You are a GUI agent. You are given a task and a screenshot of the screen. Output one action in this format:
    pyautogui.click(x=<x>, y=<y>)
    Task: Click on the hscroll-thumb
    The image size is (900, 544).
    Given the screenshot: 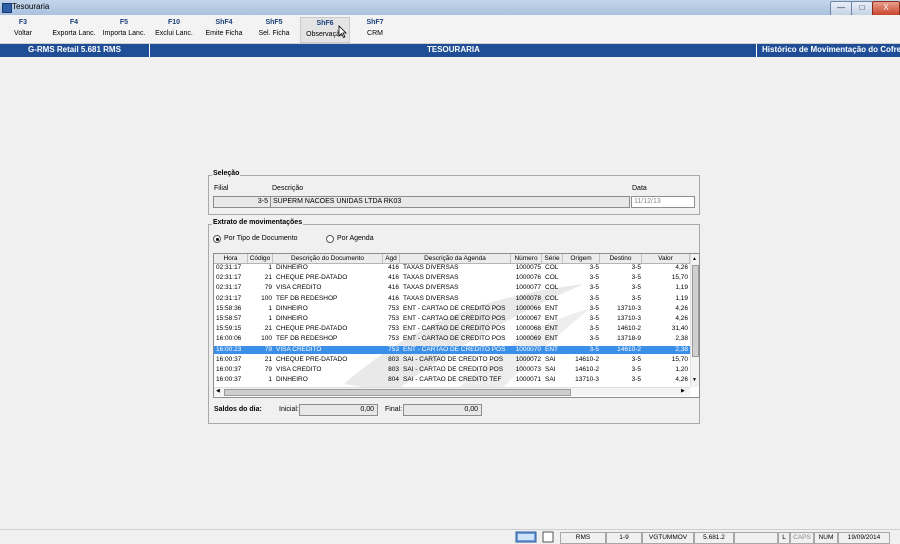 What is the action you would take?
    pyautogui.click(x=397, y=392)
    